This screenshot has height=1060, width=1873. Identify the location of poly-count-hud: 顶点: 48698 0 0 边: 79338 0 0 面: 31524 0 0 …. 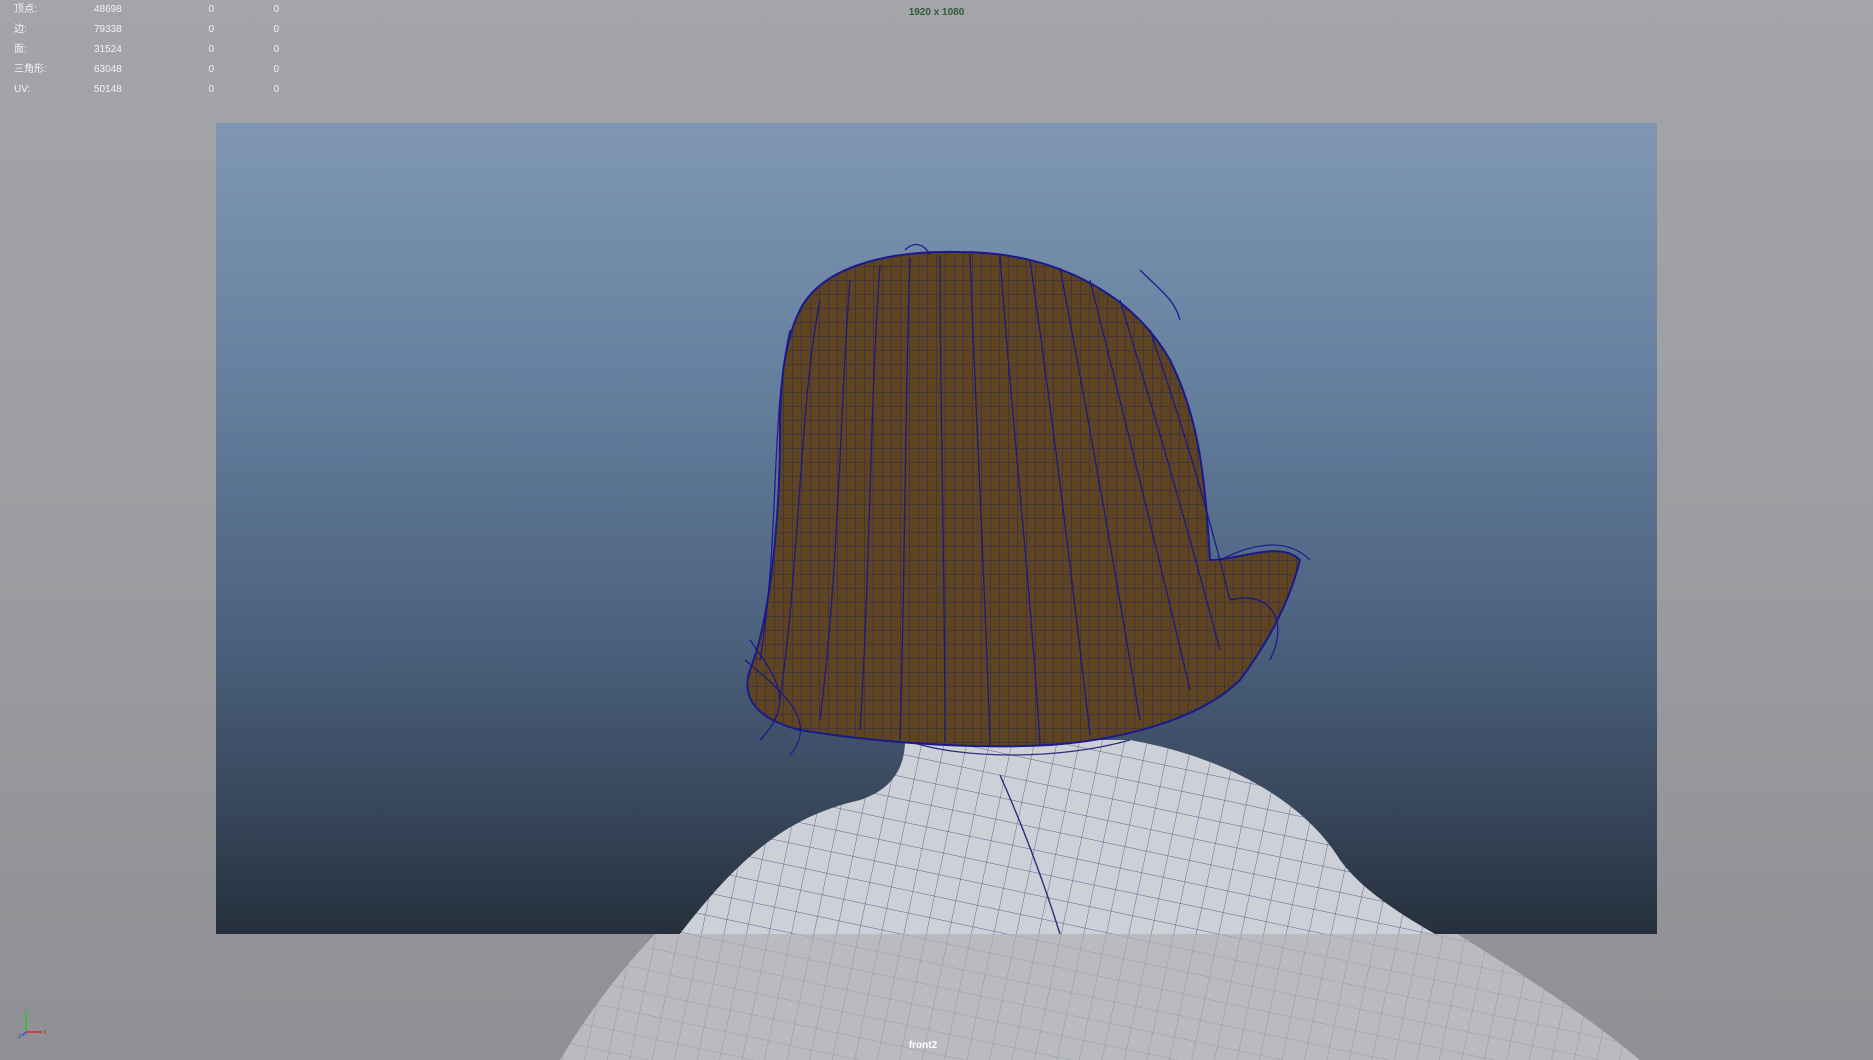
(146, 50).